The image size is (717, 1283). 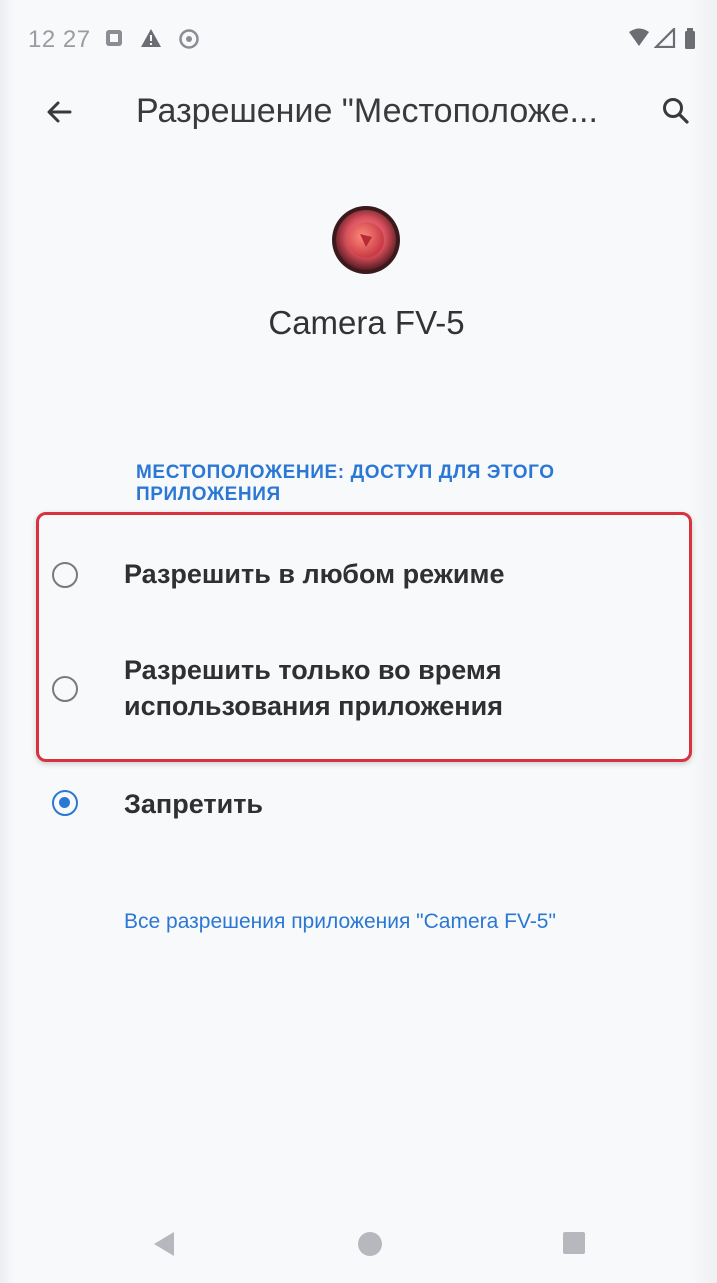 I want to click on radio-option-allow-always: Разрешить в любом режиме, so click(x=358, y=576).